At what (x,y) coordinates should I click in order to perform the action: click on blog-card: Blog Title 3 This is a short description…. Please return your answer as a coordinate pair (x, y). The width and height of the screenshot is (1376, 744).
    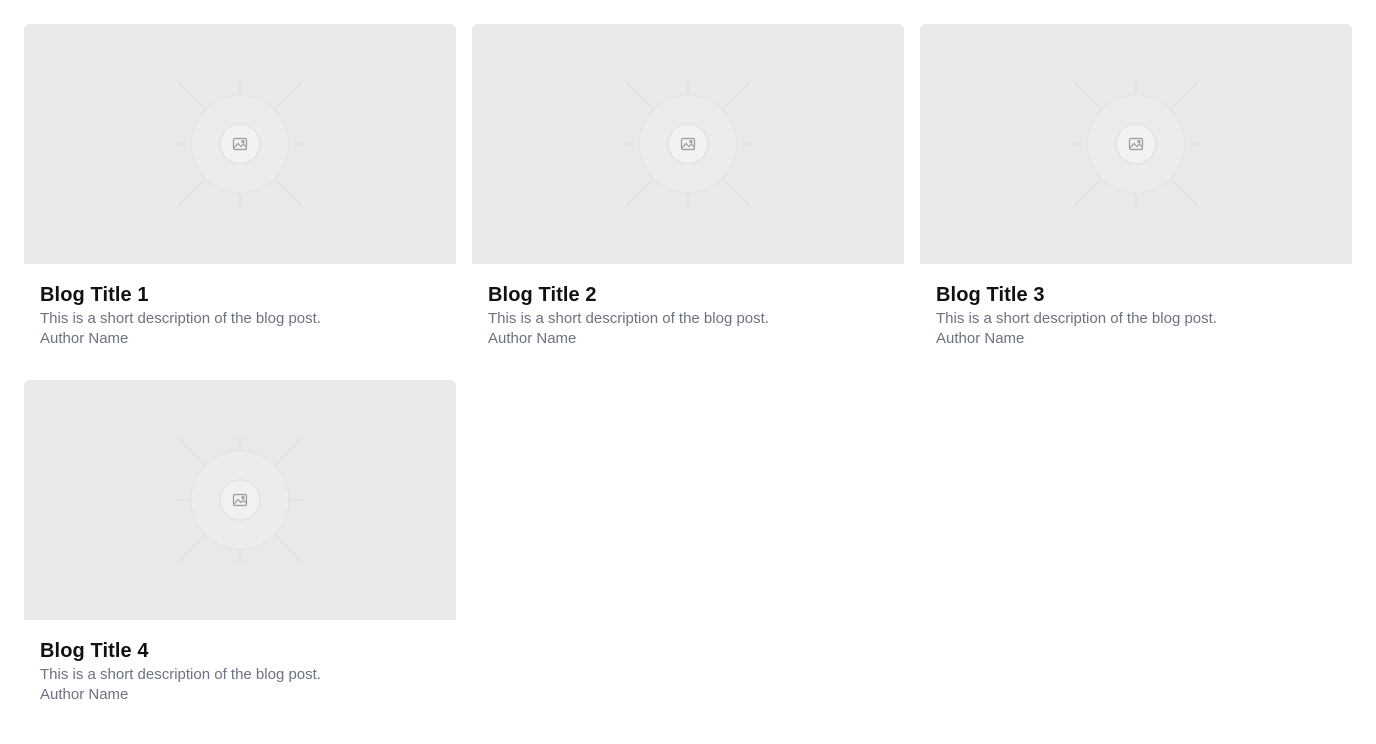
    Looking at the image, I should click on (1136, 192).